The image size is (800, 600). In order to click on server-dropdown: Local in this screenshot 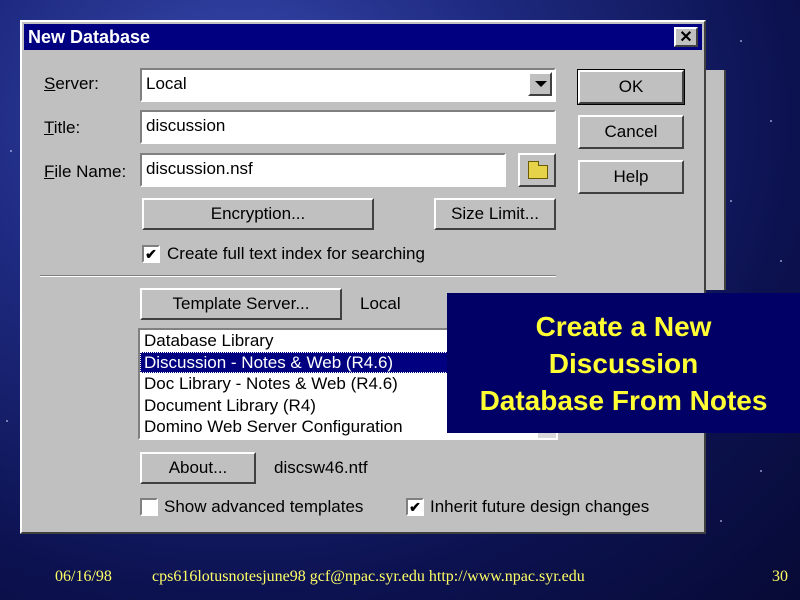, I will do `click(348, 85)`.